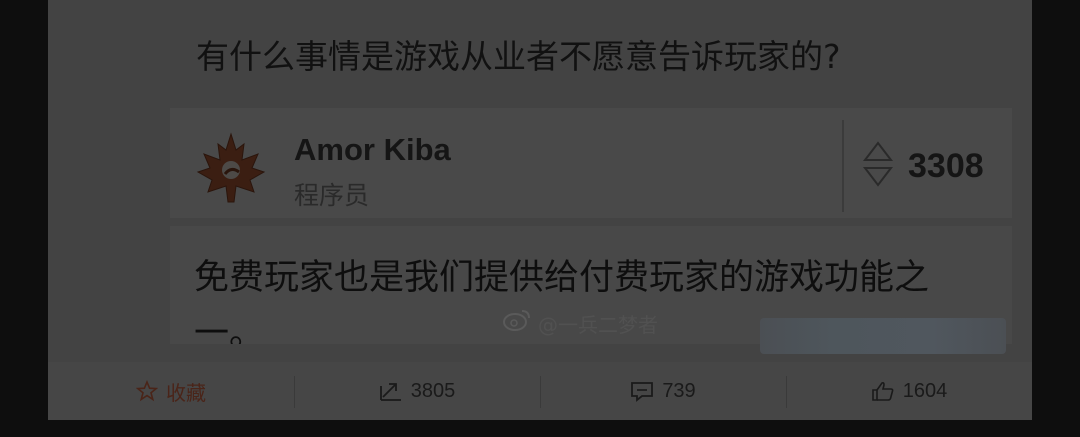 The image size is (1080, 437). I want to click on share-button: 3805, so click(417, 391).